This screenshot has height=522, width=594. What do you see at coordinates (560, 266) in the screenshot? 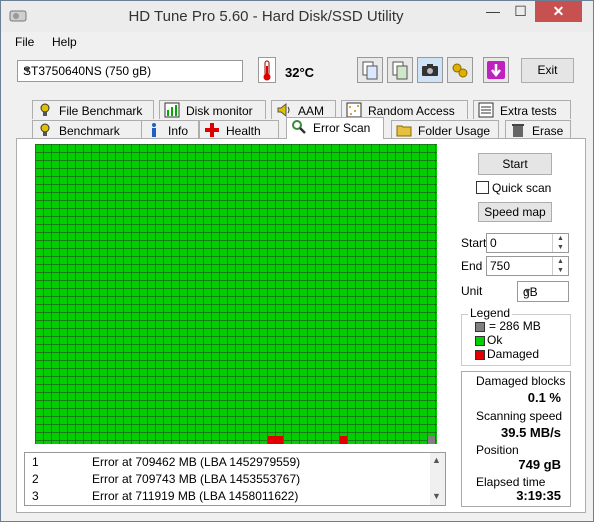
I see `end-spinner-icon: ▲ ▼` at bounding box center [560, 266].